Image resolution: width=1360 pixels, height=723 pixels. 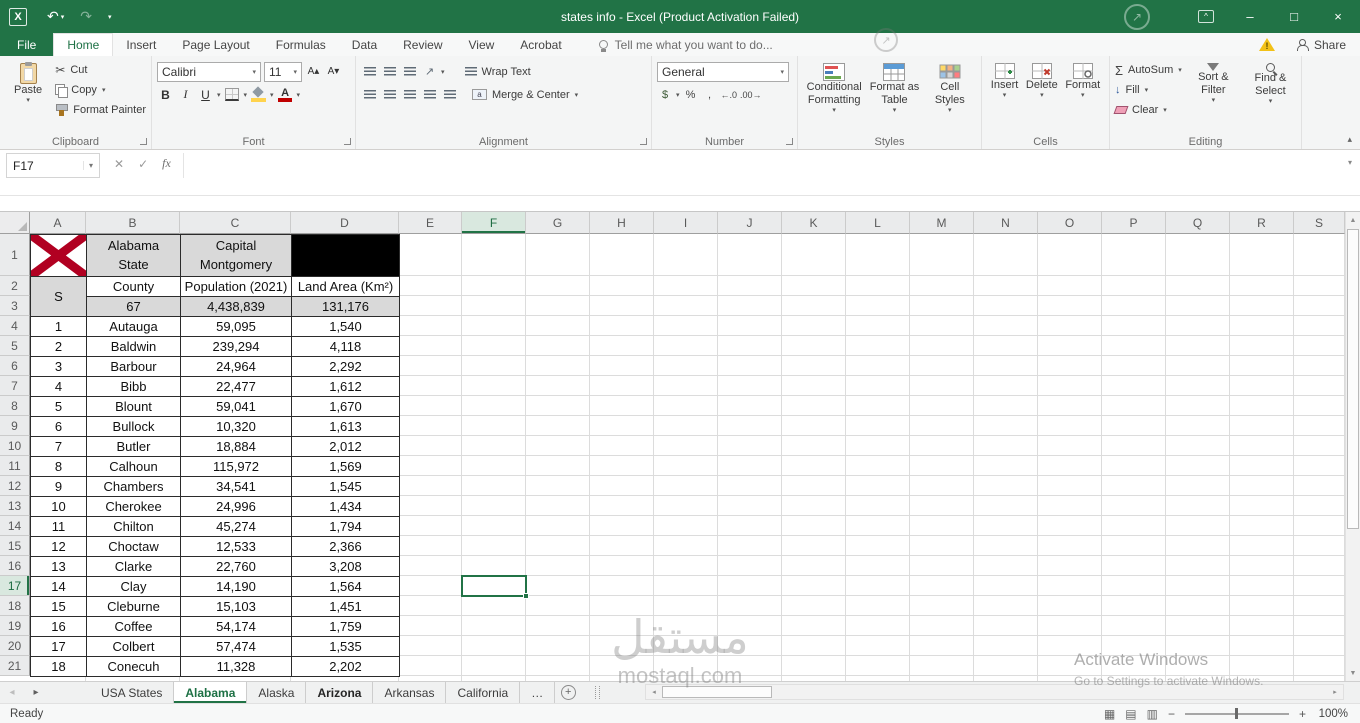 What do you see at coordinates (236, 387) in the screenshot?
I see `county-population-cell: 22,477` at bounding box center [236, 387].